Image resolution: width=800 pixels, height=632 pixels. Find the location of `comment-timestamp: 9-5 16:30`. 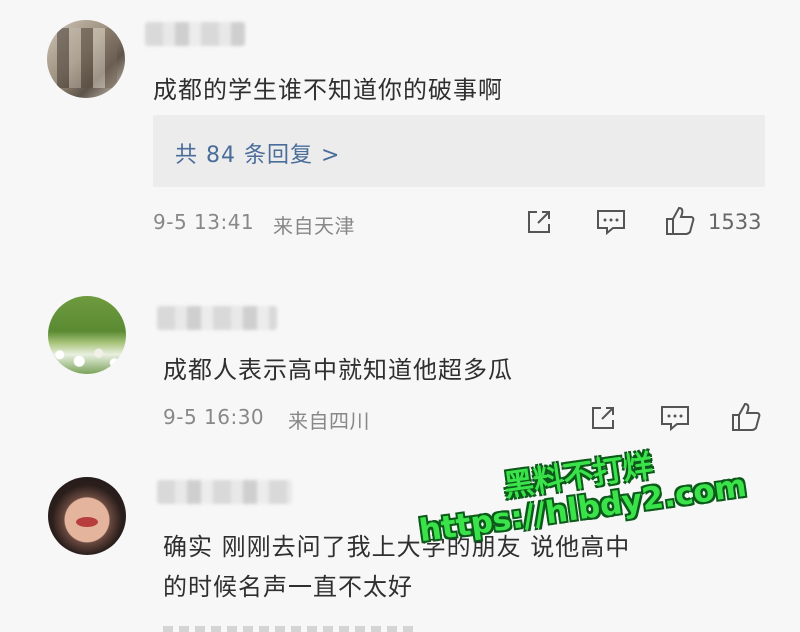

comment-timestamp: 9-5 16:30 is located at coordinates (214, 417).